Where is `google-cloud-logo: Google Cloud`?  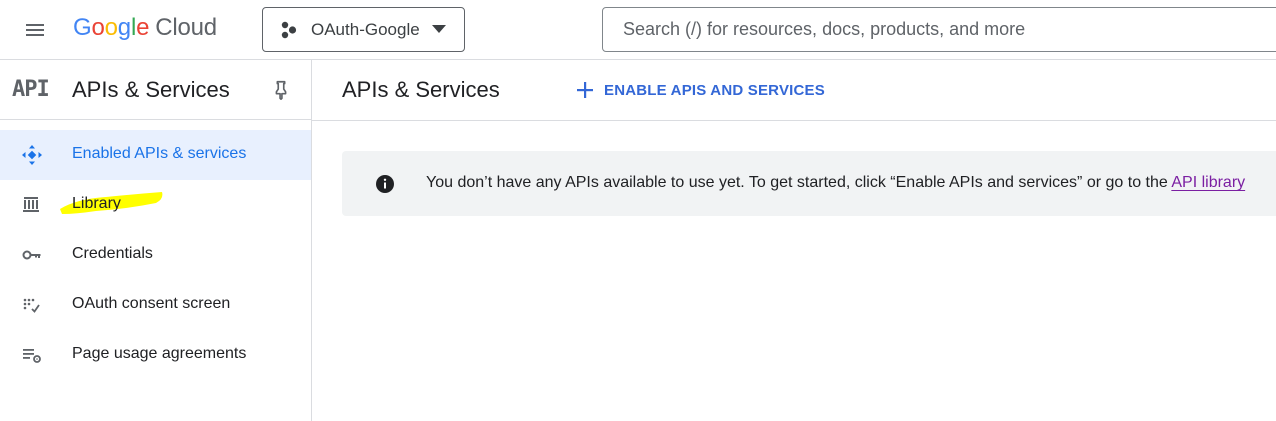 google-cloud-logo: Google Cloud is located at coordinates (145, 30).